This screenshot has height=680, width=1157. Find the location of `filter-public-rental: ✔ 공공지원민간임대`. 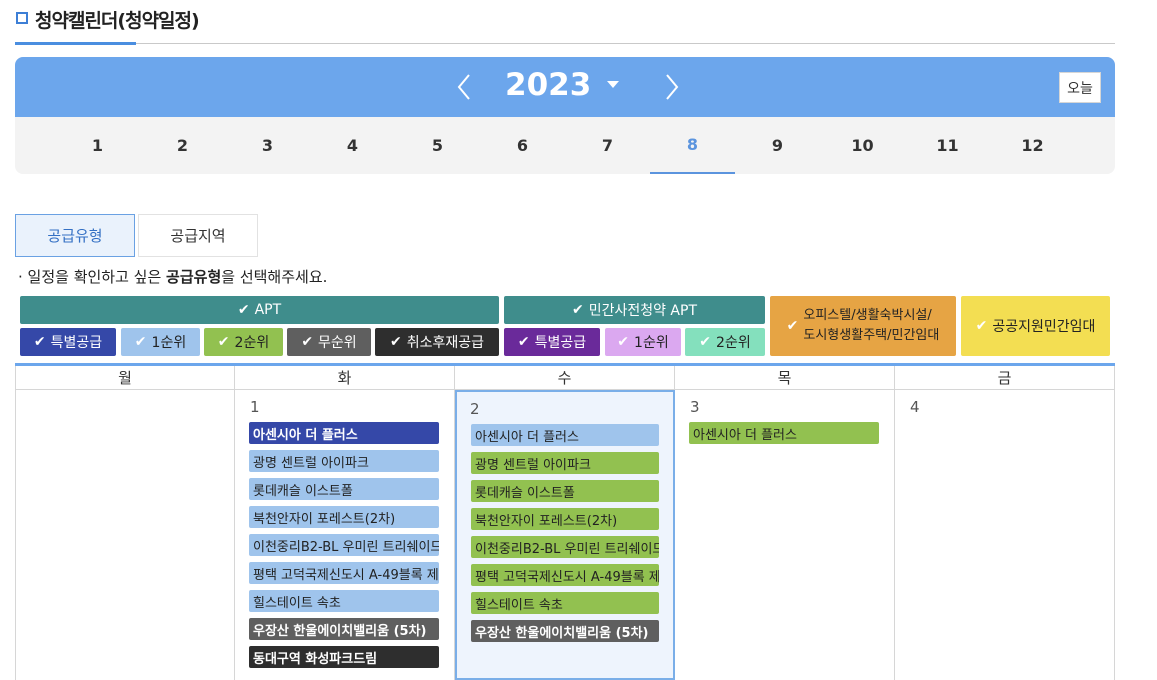

filter-public-rental: ✔ 공공지원민간임대 is located at coordinates (1035, 326).